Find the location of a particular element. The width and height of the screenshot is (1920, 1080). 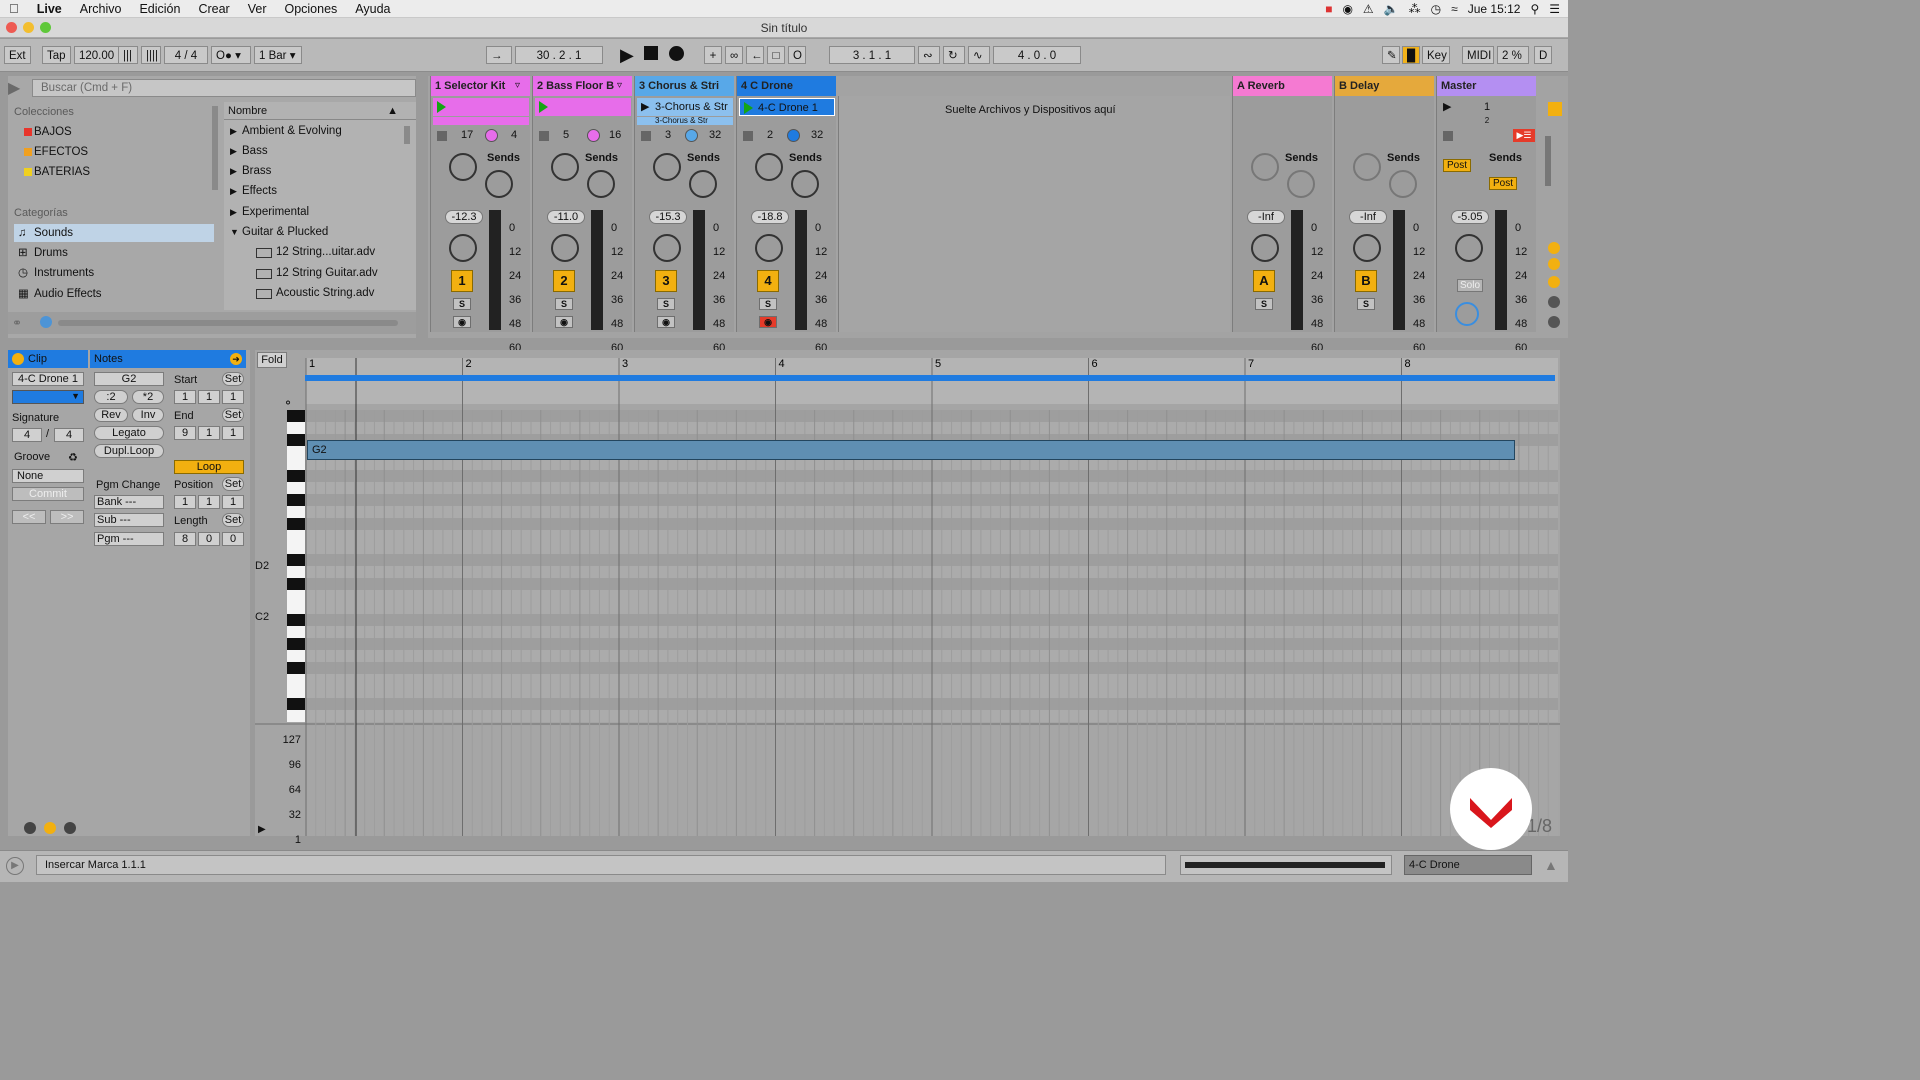

start-sixteenth-field: 1 is located at coordinates (233, 397).